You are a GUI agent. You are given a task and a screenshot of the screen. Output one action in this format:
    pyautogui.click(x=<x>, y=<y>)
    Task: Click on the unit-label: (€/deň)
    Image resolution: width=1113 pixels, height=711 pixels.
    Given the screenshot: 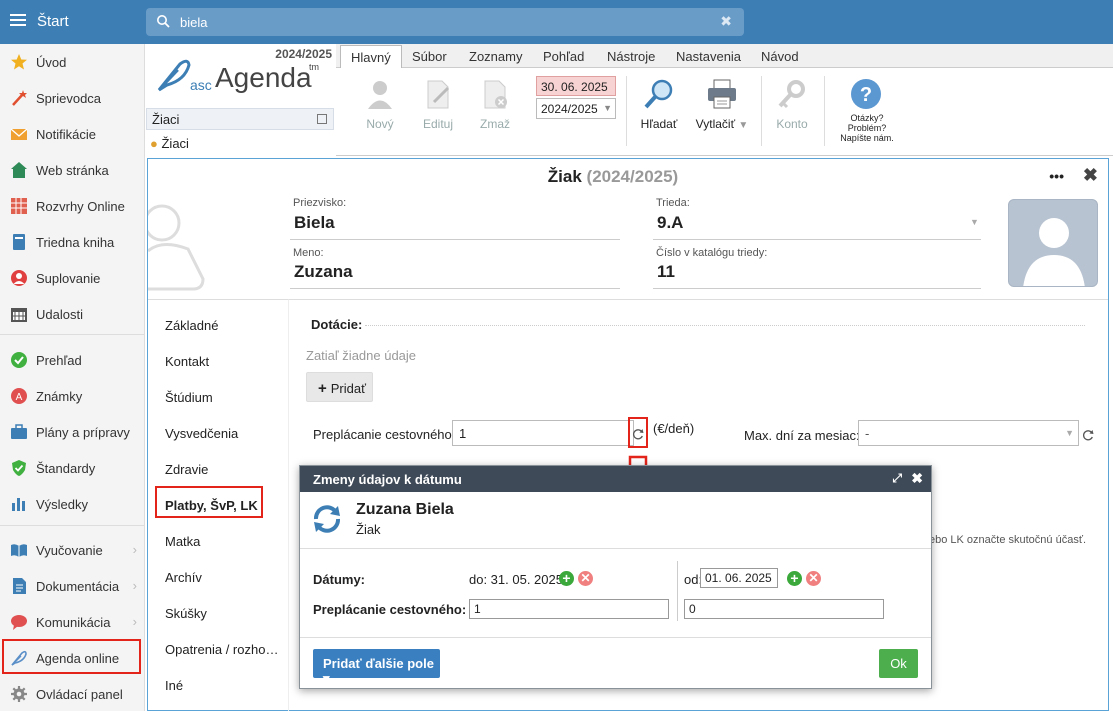 What is the action you would take?
    pyautogui.click(x=674, y=428)
    